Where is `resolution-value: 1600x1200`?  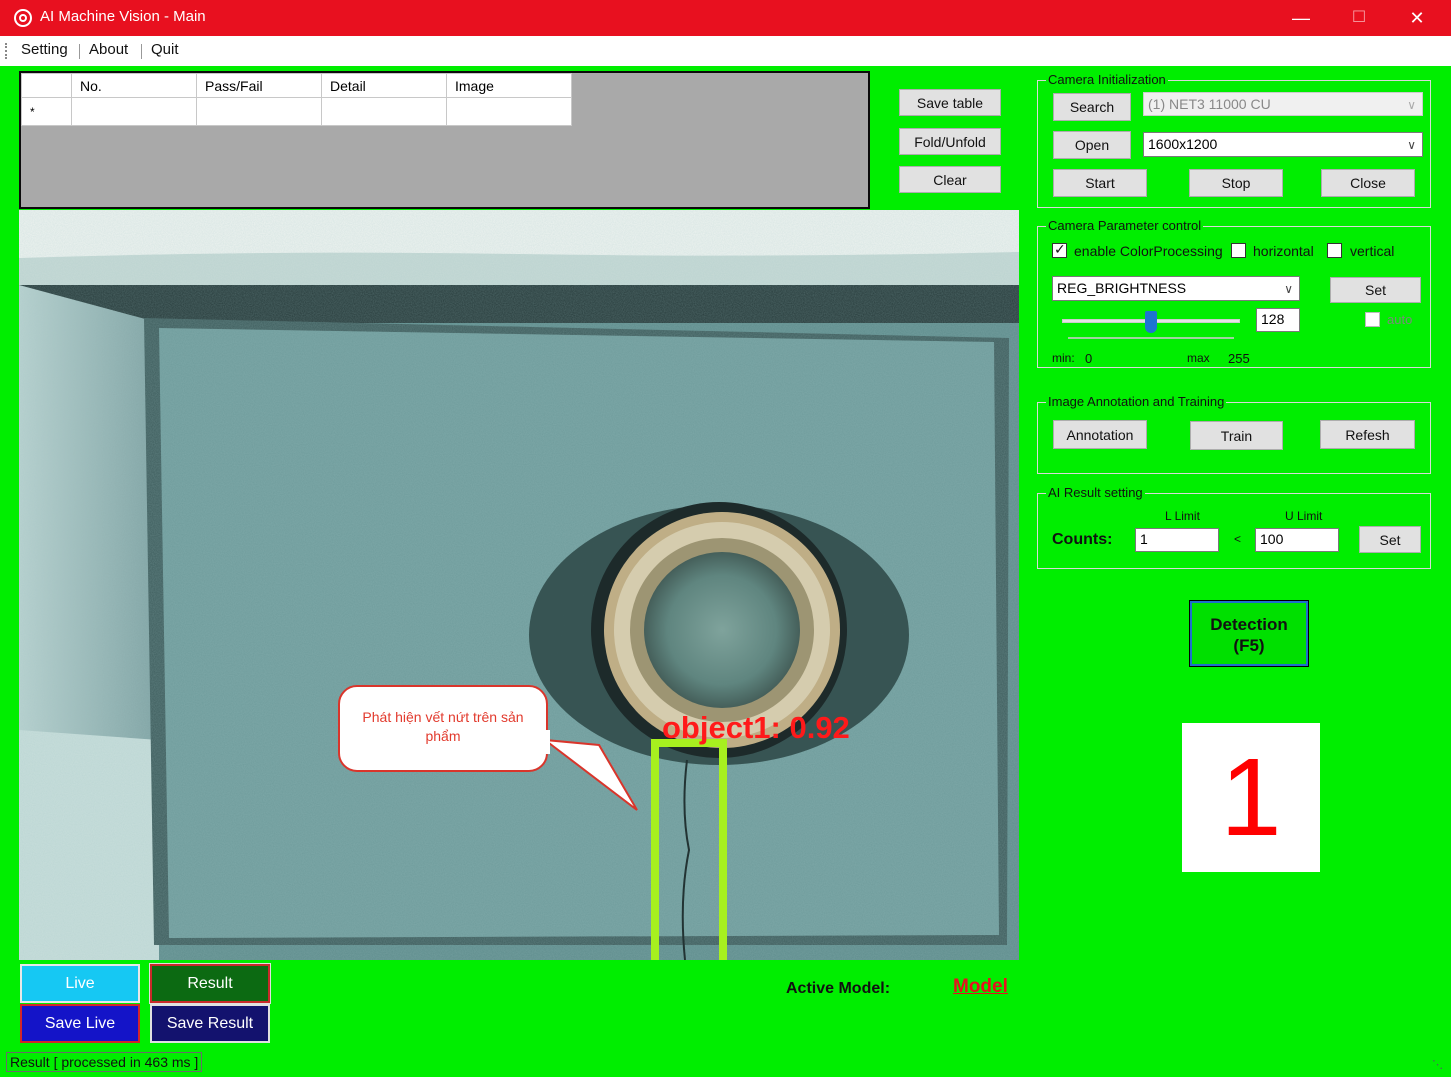
resolution-value: 1600x1200 is located at coordinates (1183, 144).